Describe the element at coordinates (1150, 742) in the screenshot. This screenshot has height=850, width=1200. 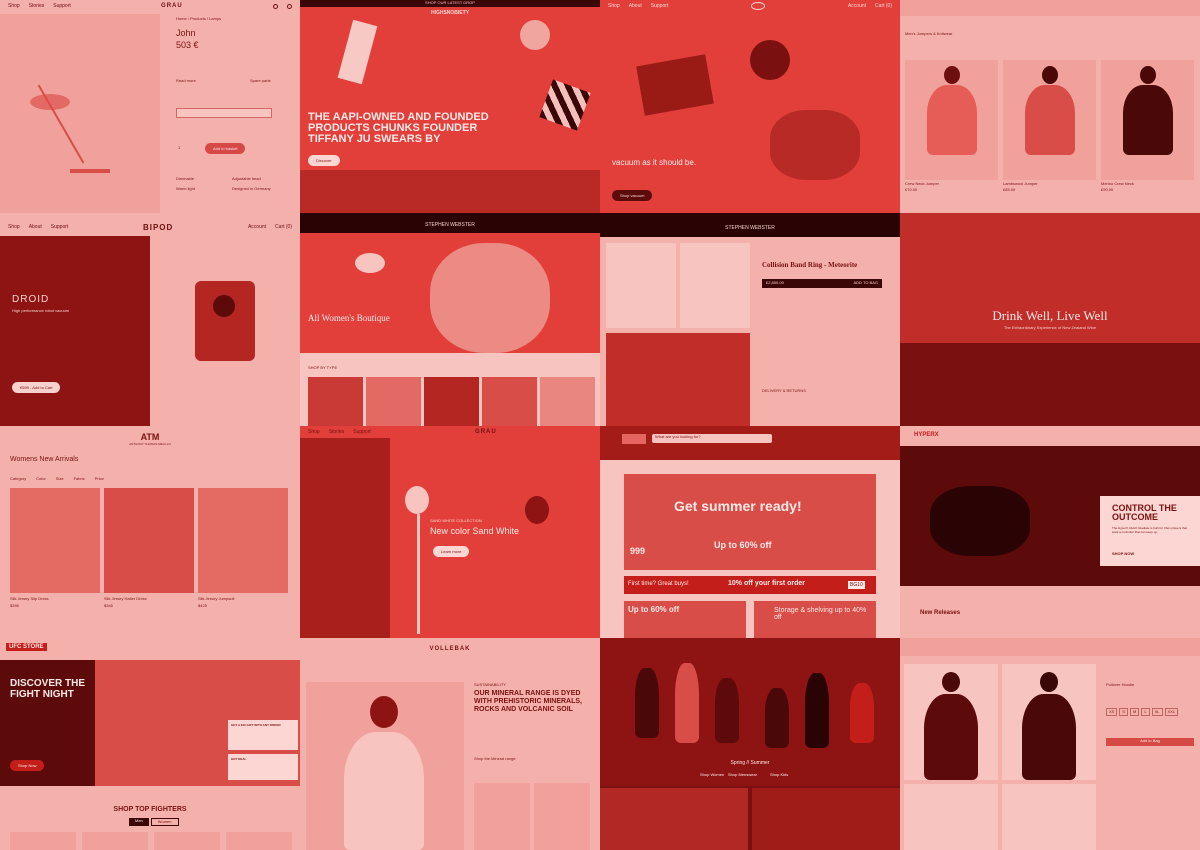
I see `add-to-bag-button: Add to Bag` at that location.